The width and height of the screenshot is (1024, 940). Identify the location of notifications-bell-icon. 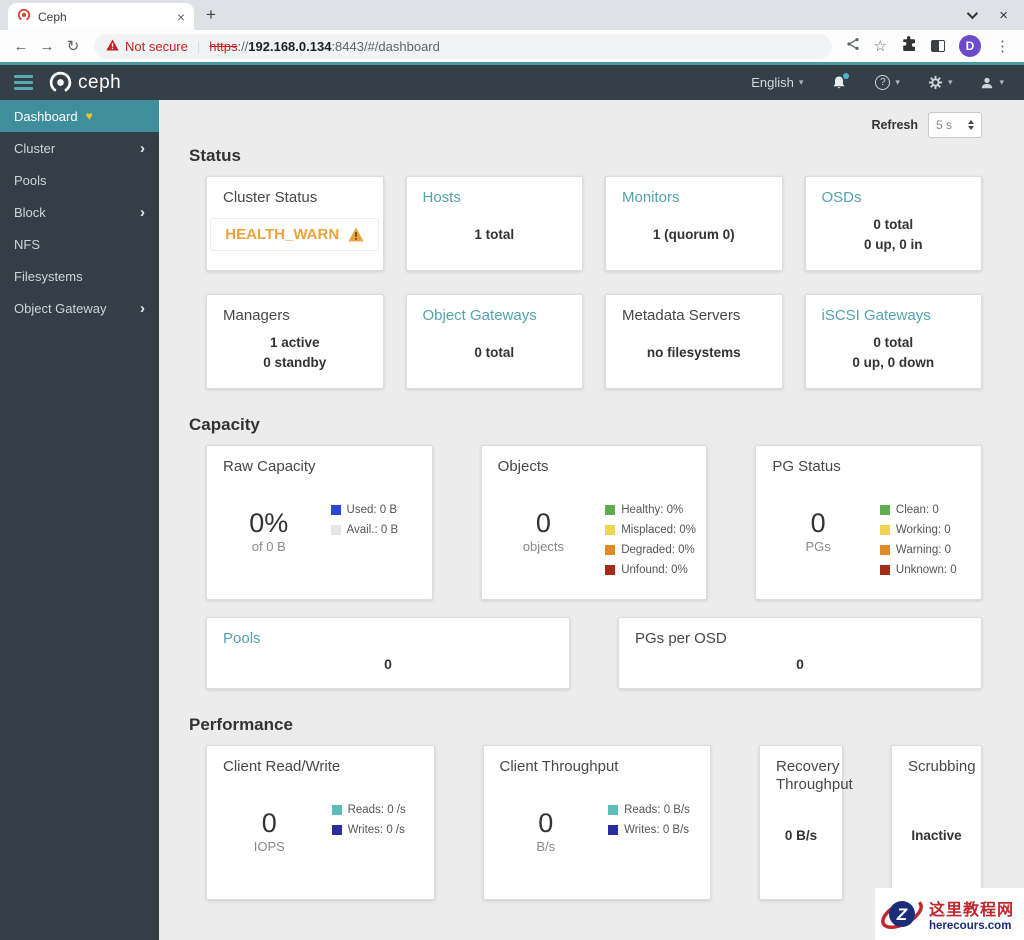
(840, 81).